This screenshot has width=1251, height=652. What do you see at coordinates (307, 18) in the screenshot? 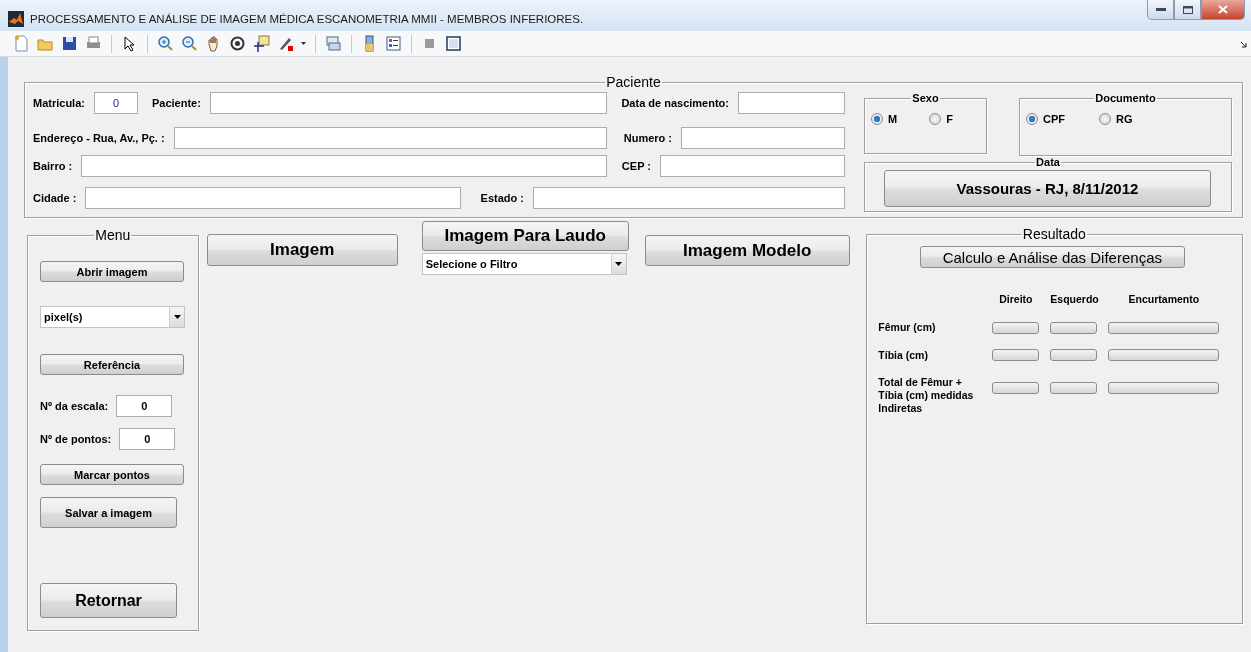
I see `window-title: PROCESSAMENTO E ANÁLISE DE IMAGEM MÉDICA ESCANOMETRIA MMII - MEMBROS INFERIORES.` at bounding box center [307, 18].